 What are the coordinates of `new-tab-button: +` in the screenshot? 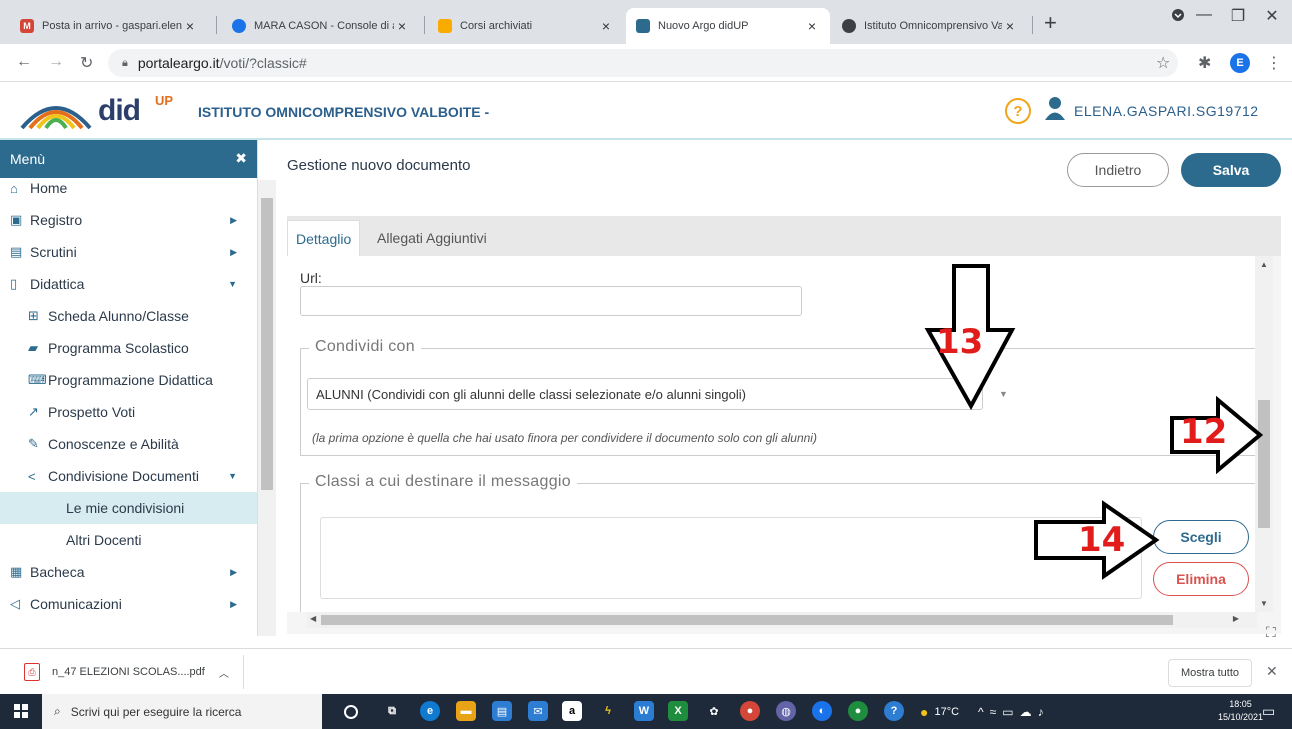 It's located at (1050, 23).